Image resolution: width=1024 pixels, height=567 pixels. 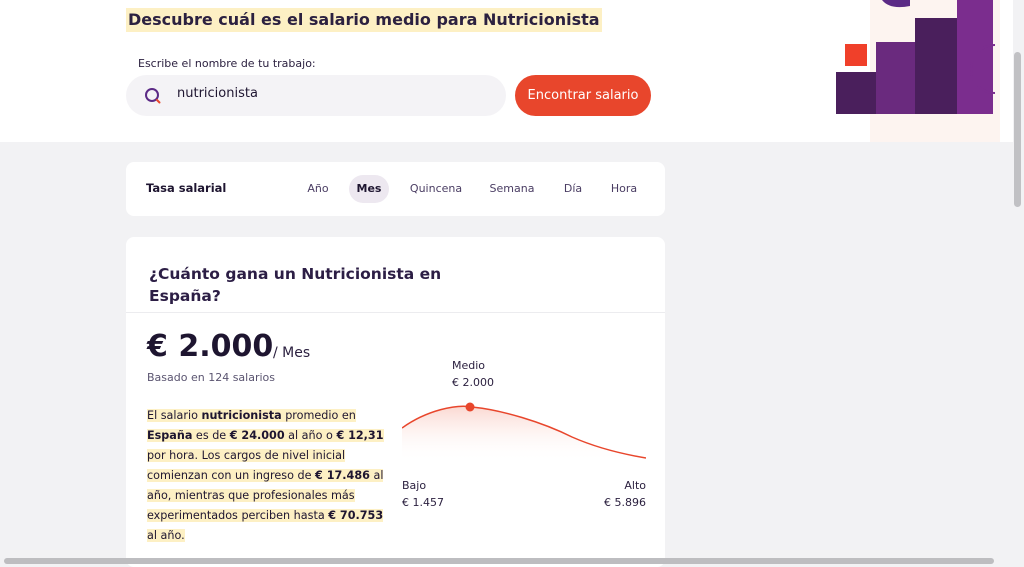 I want to click on find-salary-button: Encontrar salario, so click(x=583, y=95).